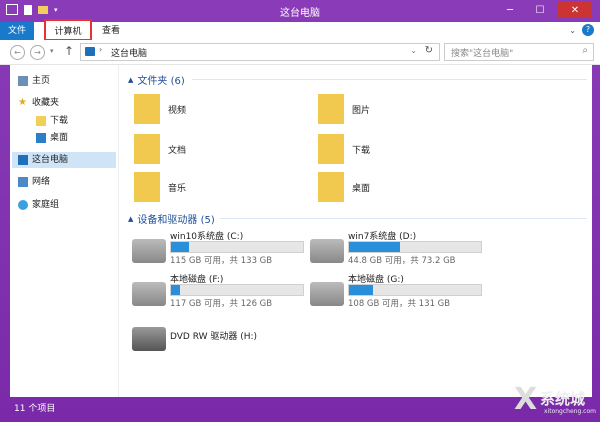 Image resolution: width=600 pixels, height=422 pixels. What do you see at coordinates (572, 30) in the screenshot?
I see `chevron-down-icon: ⌄` at bounding box center [572, 30].